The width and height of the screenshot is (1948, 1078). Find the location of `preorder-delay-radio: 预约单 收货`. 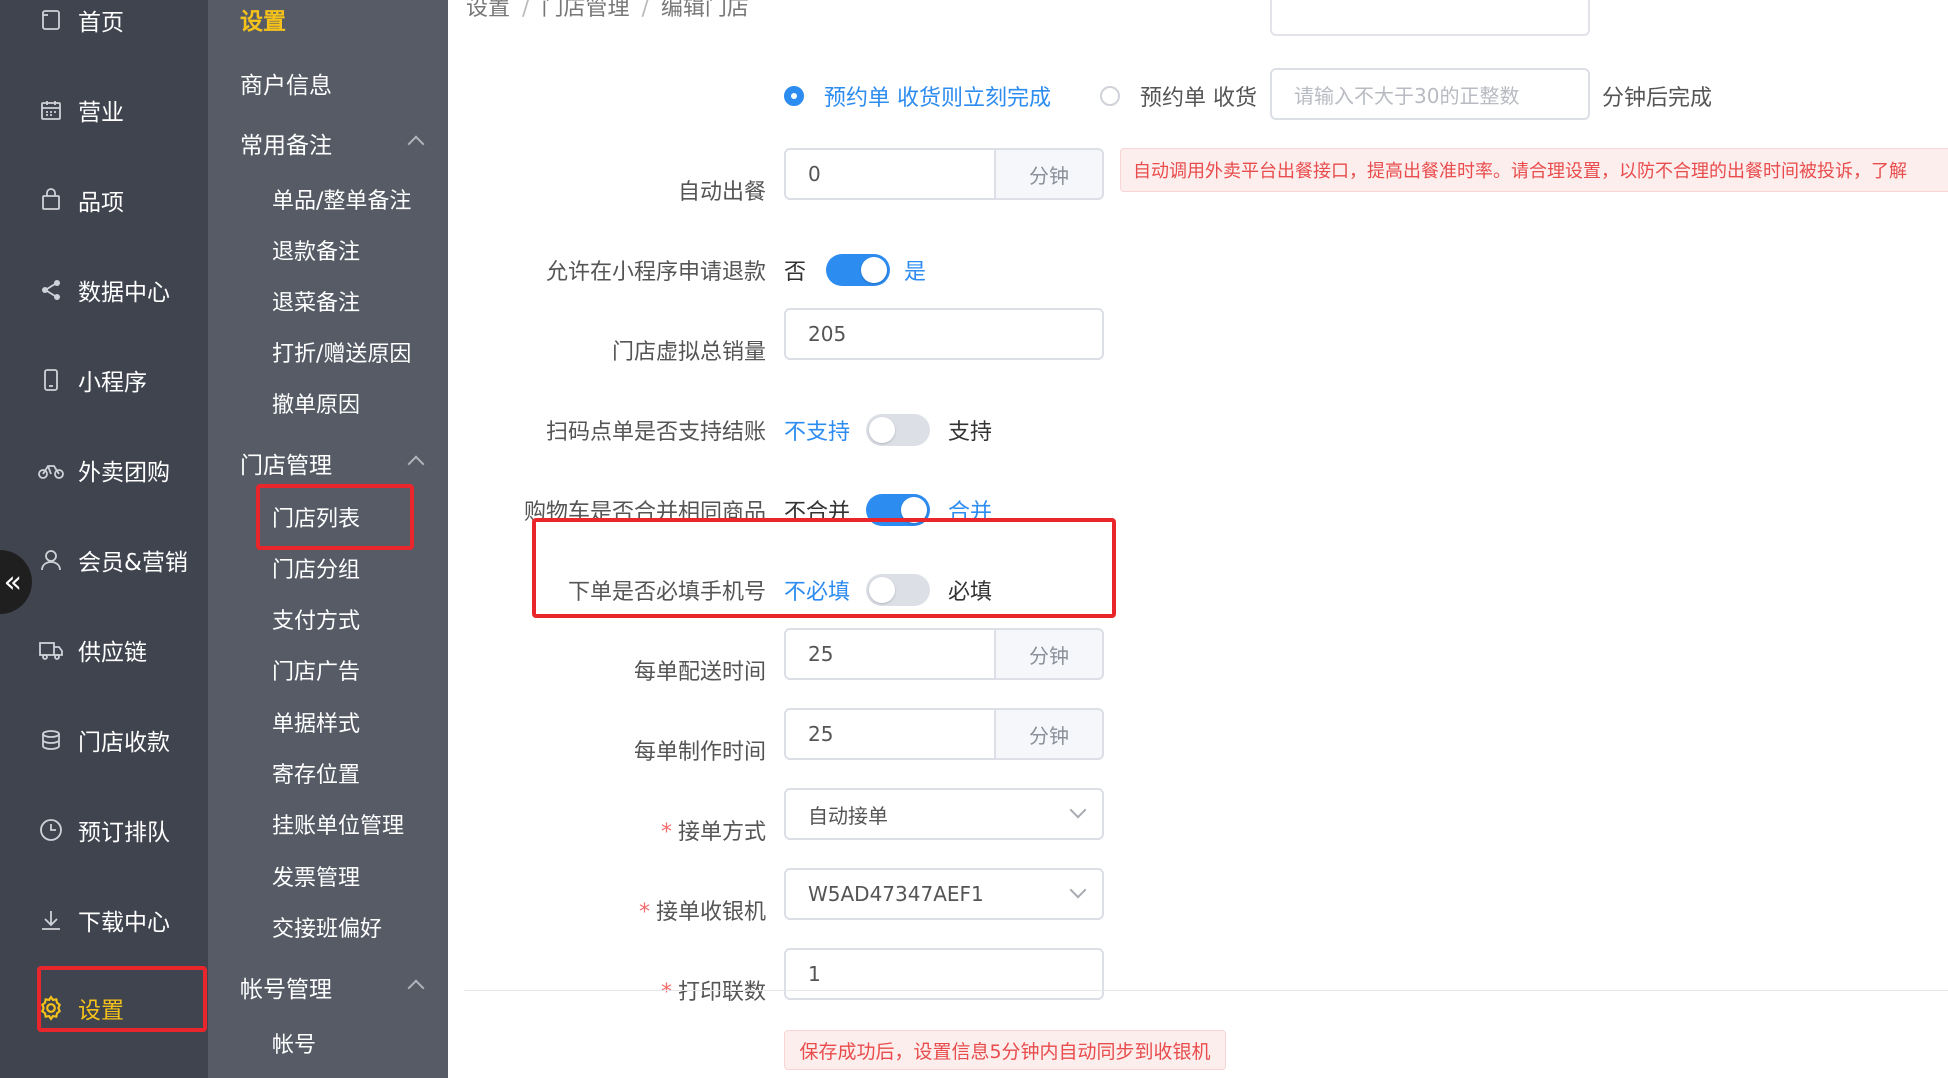

preorder-delay-radio: 预约单 收货 is located at coordinates (1178, 96).